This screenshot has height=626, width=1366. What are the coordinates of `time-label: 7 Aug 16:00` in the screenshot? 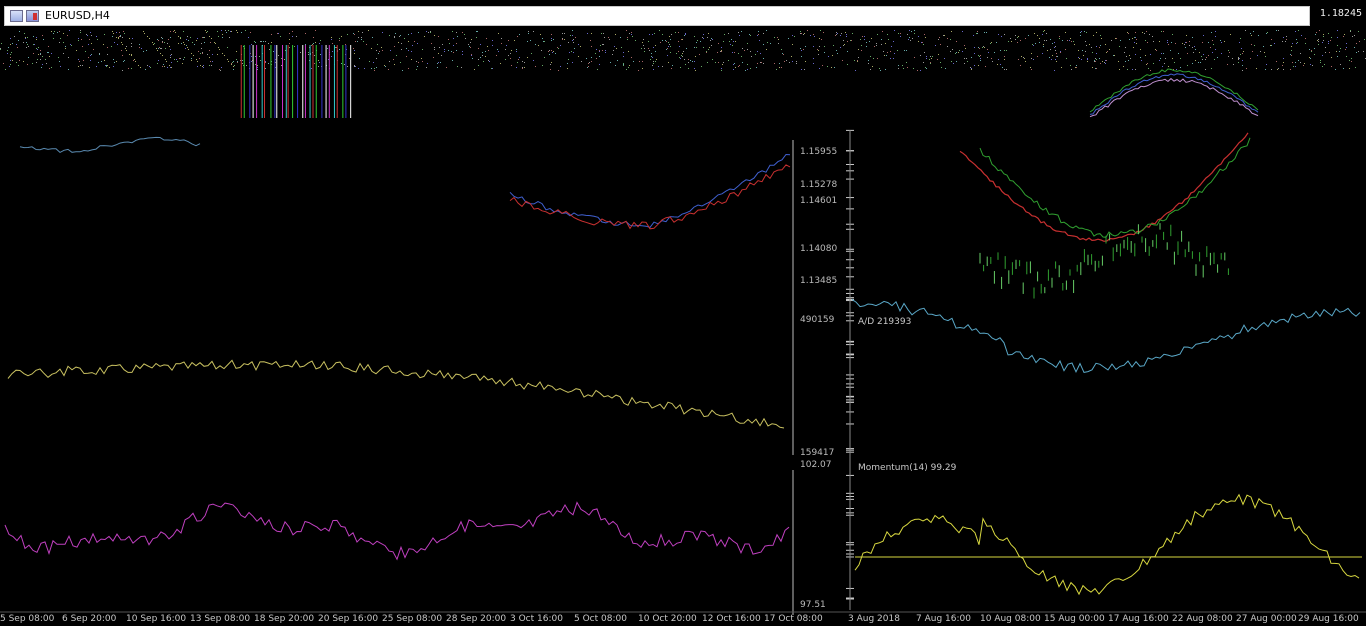 It's located at (943, 619).